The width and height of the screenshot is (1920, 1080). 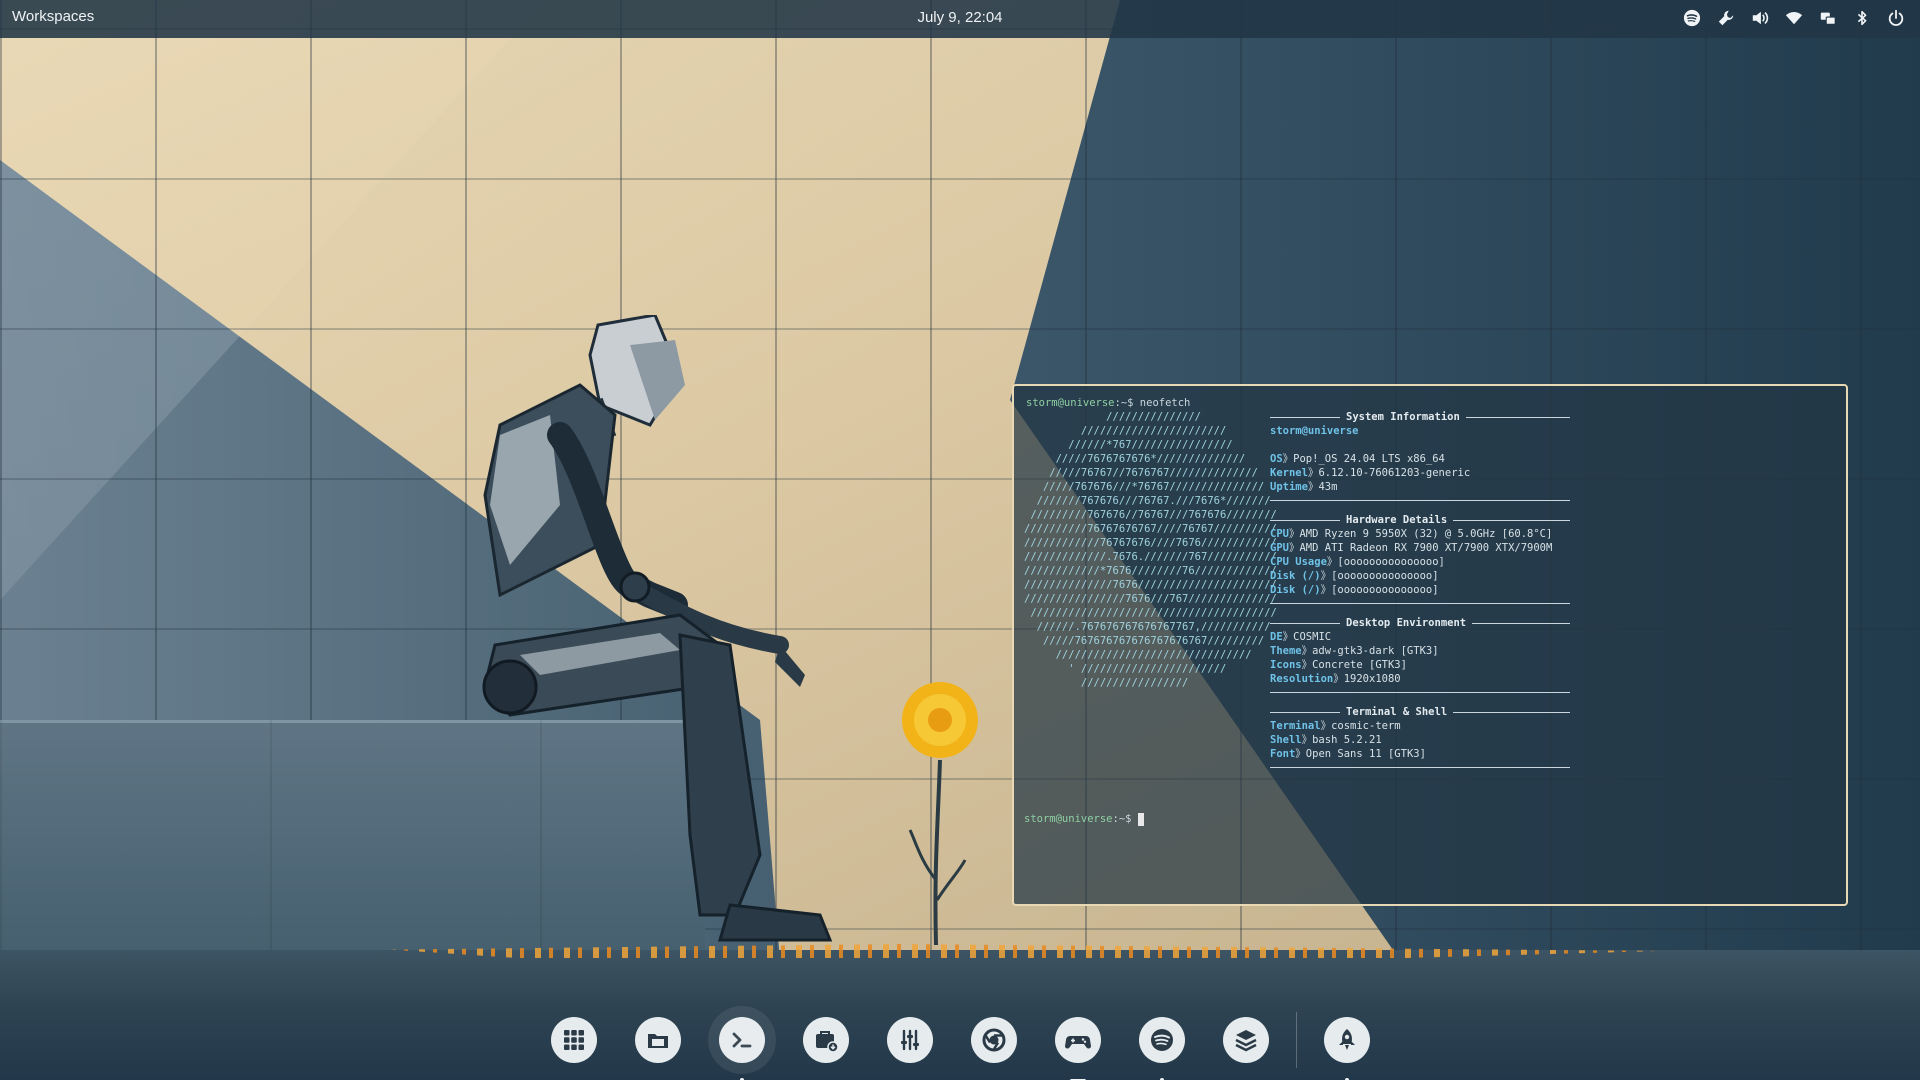 I want to click on section-title: Terminal & Shell, so click(x=1397, y=712).